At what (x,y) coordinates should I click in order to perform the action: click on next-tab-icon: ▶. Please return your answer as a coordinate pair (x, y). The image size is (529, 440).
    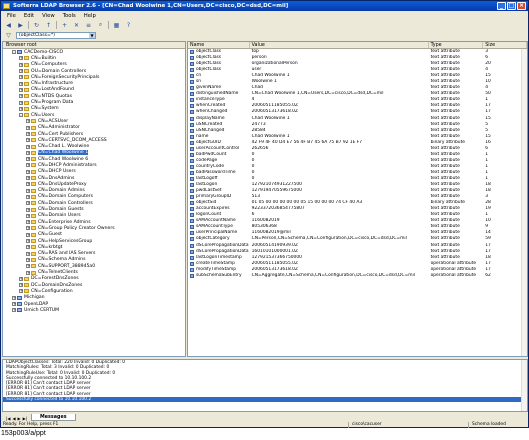
    Looking at the image, I should click on (19, 418).